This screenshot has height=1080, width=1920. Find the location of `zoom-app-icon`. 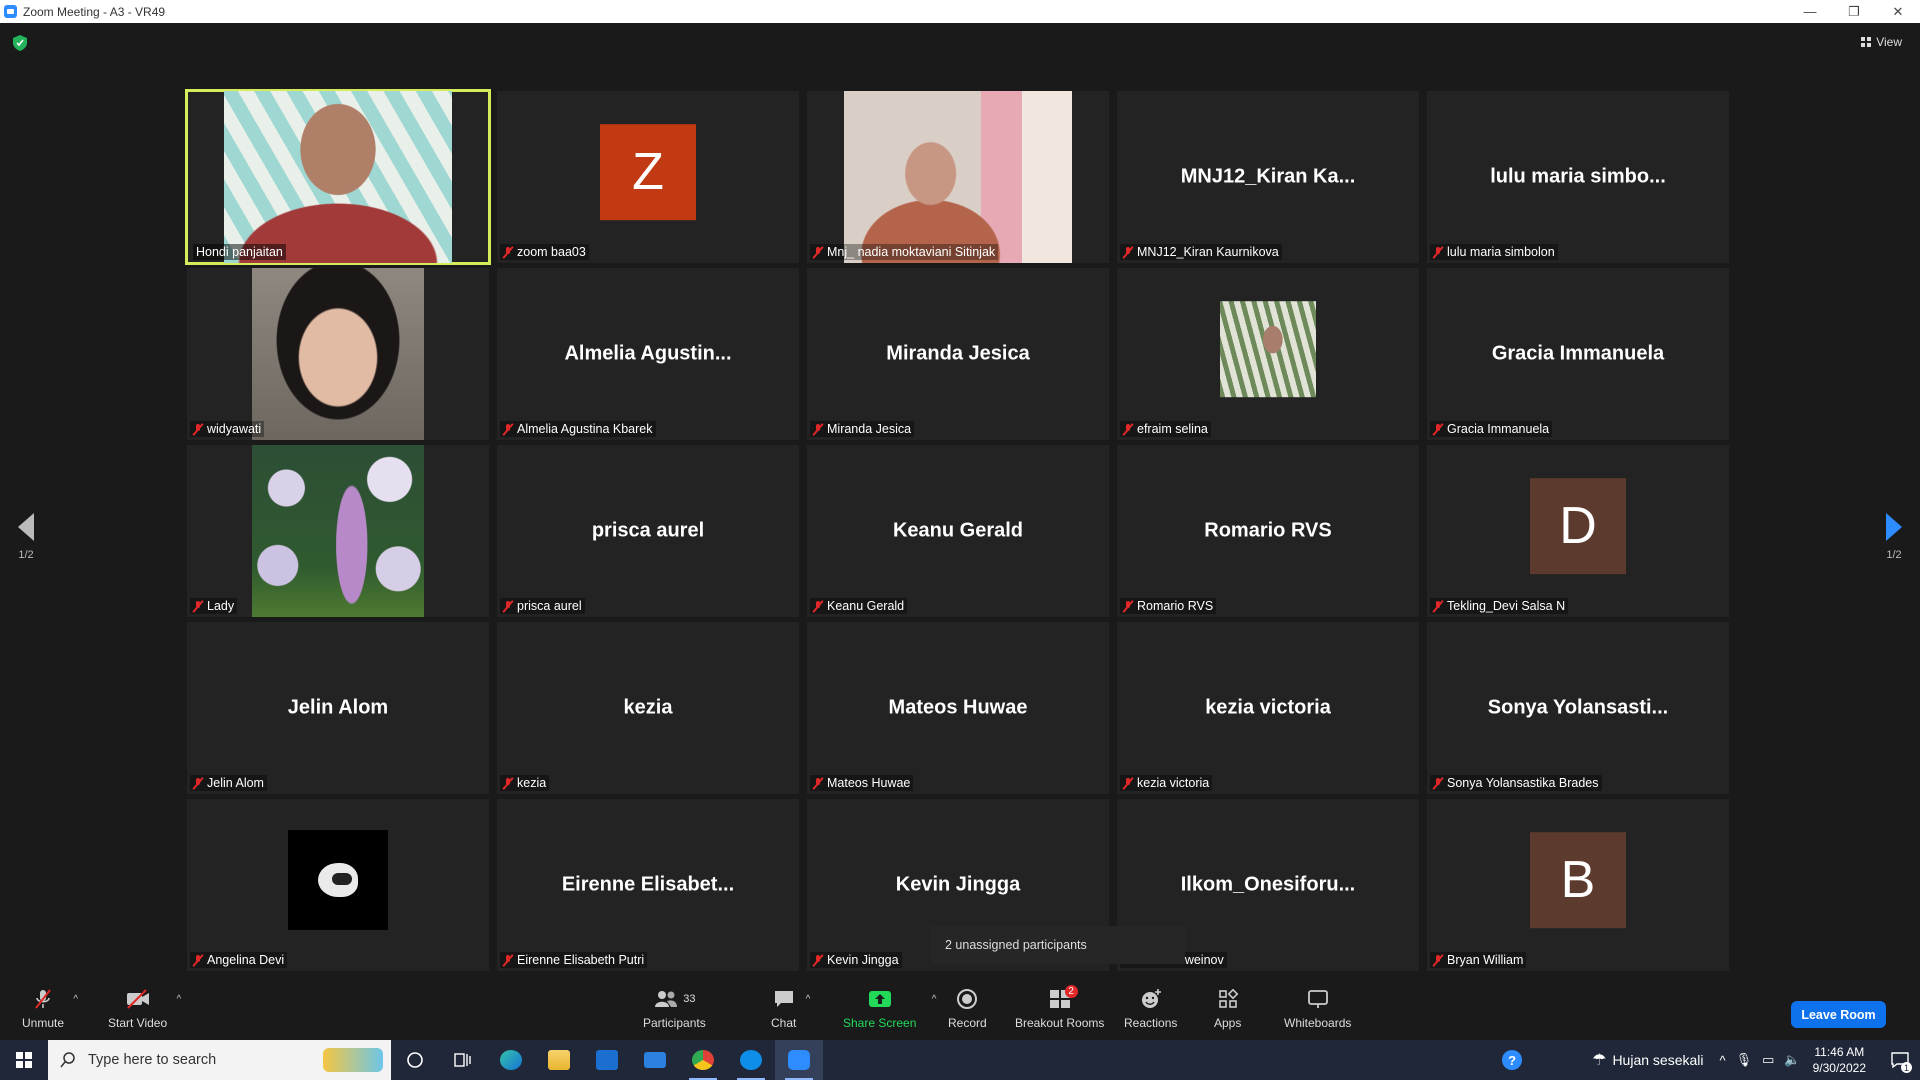

zoom-app-icon is located at coordinates (10, 11).